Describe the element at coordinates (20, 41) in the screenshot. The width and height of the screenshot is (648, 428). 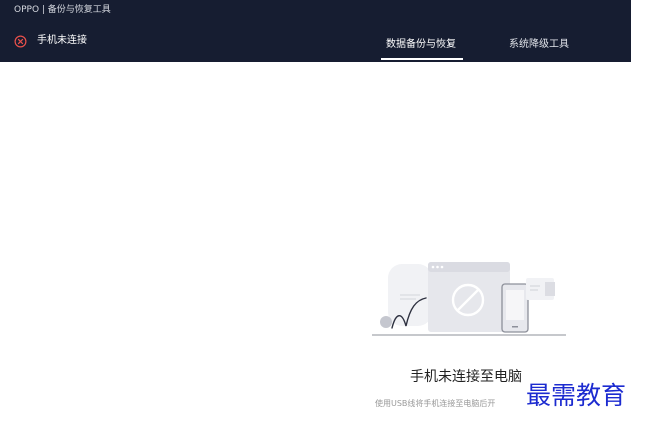
I see `close-circle-icon` at that location.